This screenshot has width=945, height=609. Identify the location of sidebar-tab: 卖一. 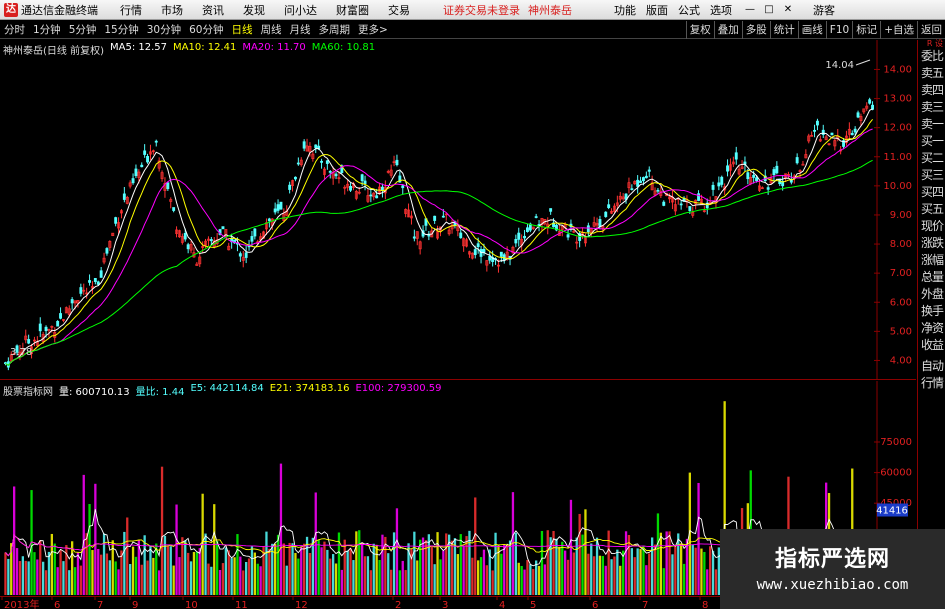
(931, 124).